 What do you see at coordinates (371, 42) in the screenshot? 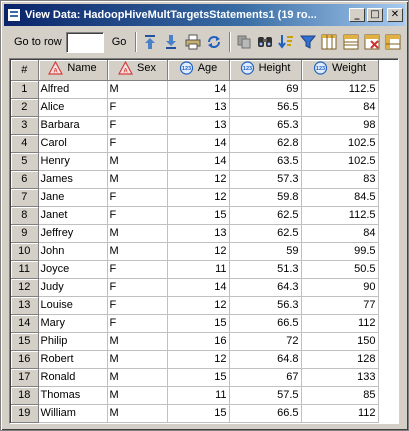
I see `properties-icon` at bounding box center [371, 42].